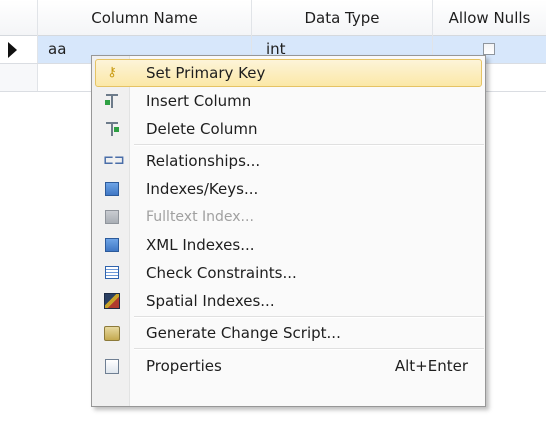 The width and height of the screenshot is (546, 430). What do you see at coordinates (184, 366) in the screenshot?
I see `menu-item-label: Properties` at bounding box center [184, 366].